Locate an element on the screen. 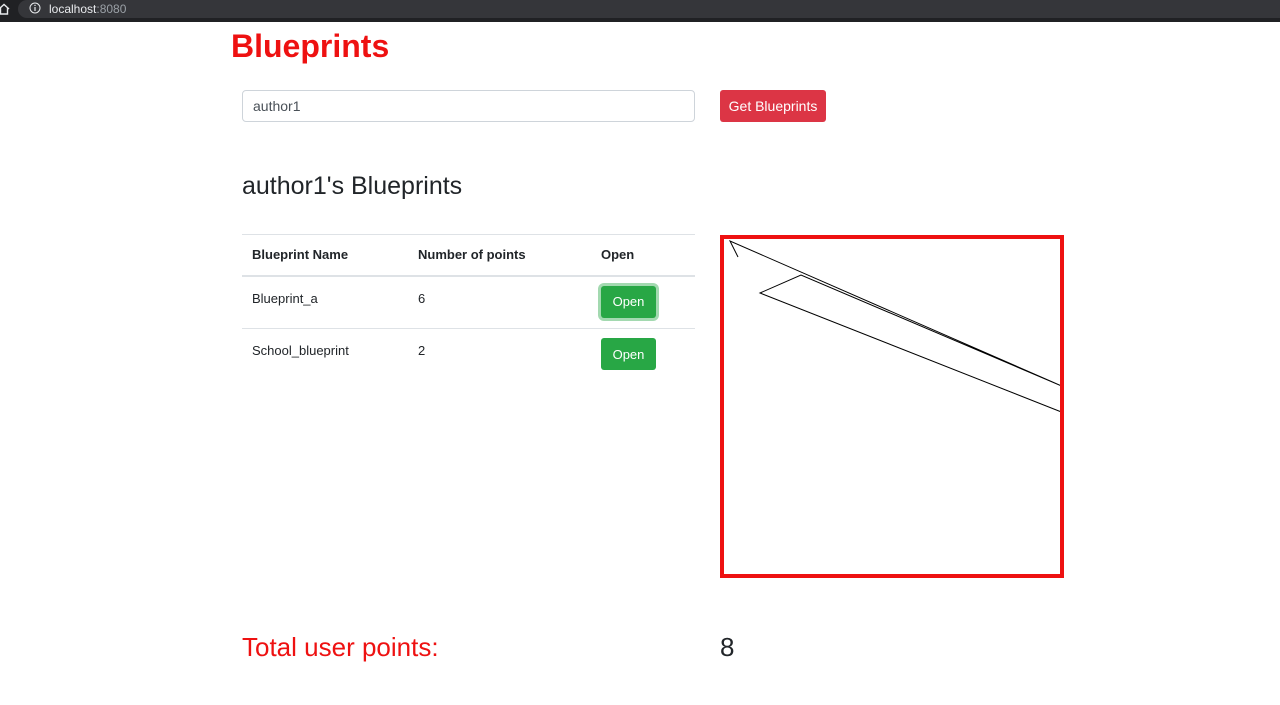 The image size is (1280, 705). address-bar: localhost:8080 is located at coordinates (649, 9).